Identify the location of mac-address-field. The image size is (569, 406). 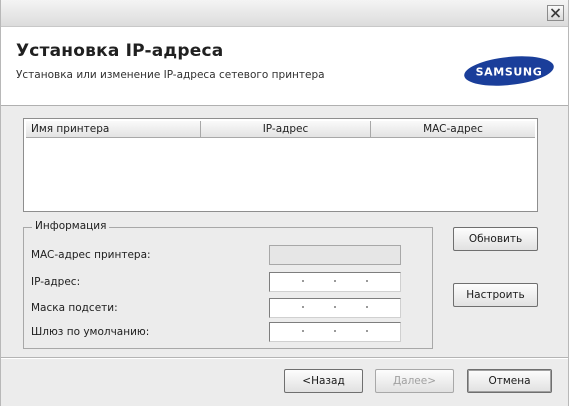
(335, 255).